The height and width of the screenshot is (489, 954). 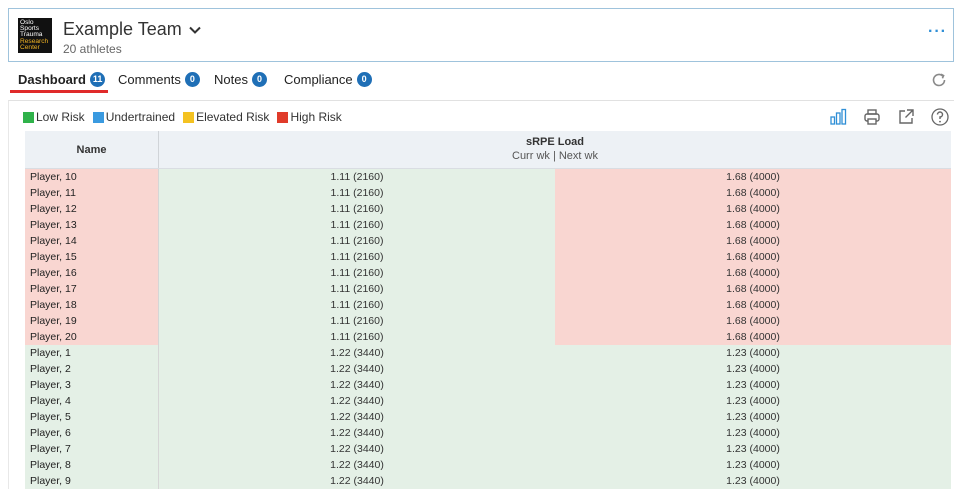 I want to click on table-row: Player, 15 1.11 (2160) 1.68 (4000), so click(x=488, y=257).